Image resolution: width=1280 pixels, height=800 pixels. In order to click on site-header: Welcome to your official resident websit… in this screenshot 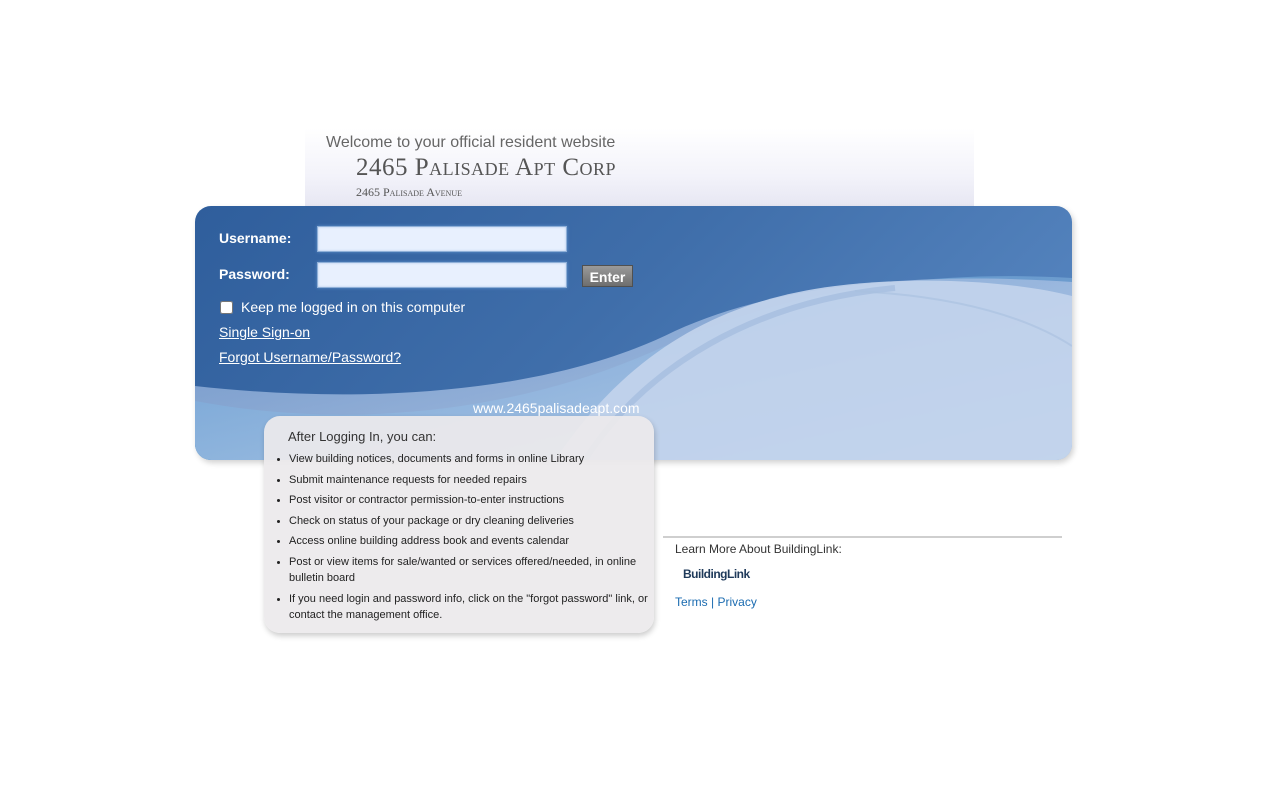, I will do `click(639, 168)`.